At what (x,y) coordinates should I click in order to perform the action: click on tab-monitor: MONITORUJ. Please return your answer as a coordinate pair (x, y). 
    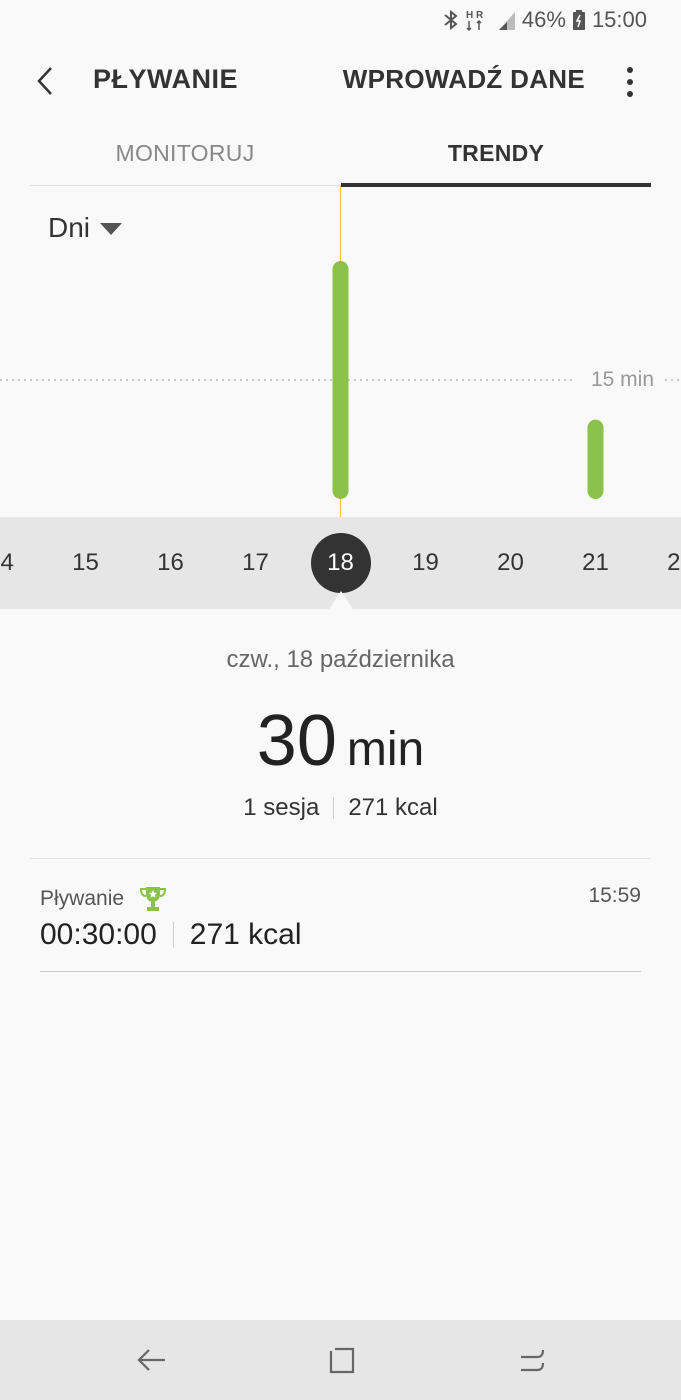
    Looking at the image, I should click on (185, 153).